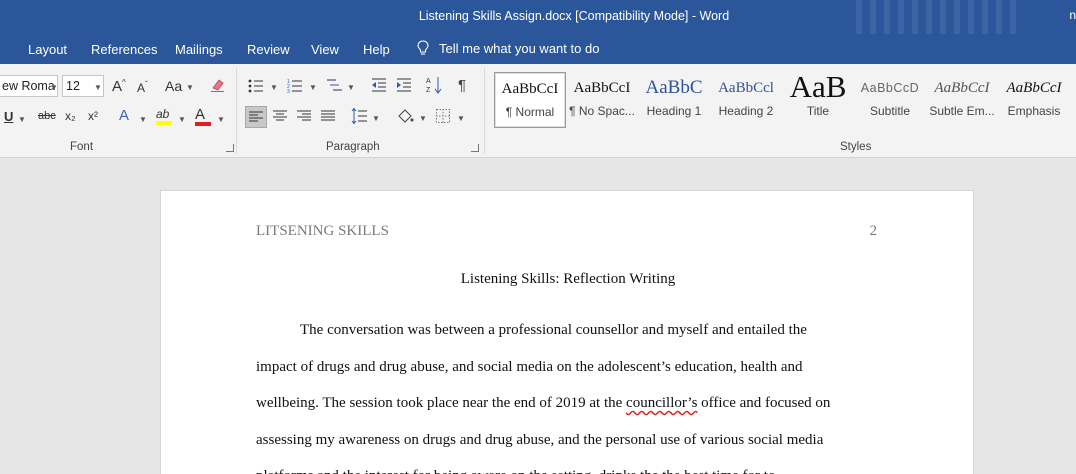  I want to click on tab-view: View, so click(325, 49).